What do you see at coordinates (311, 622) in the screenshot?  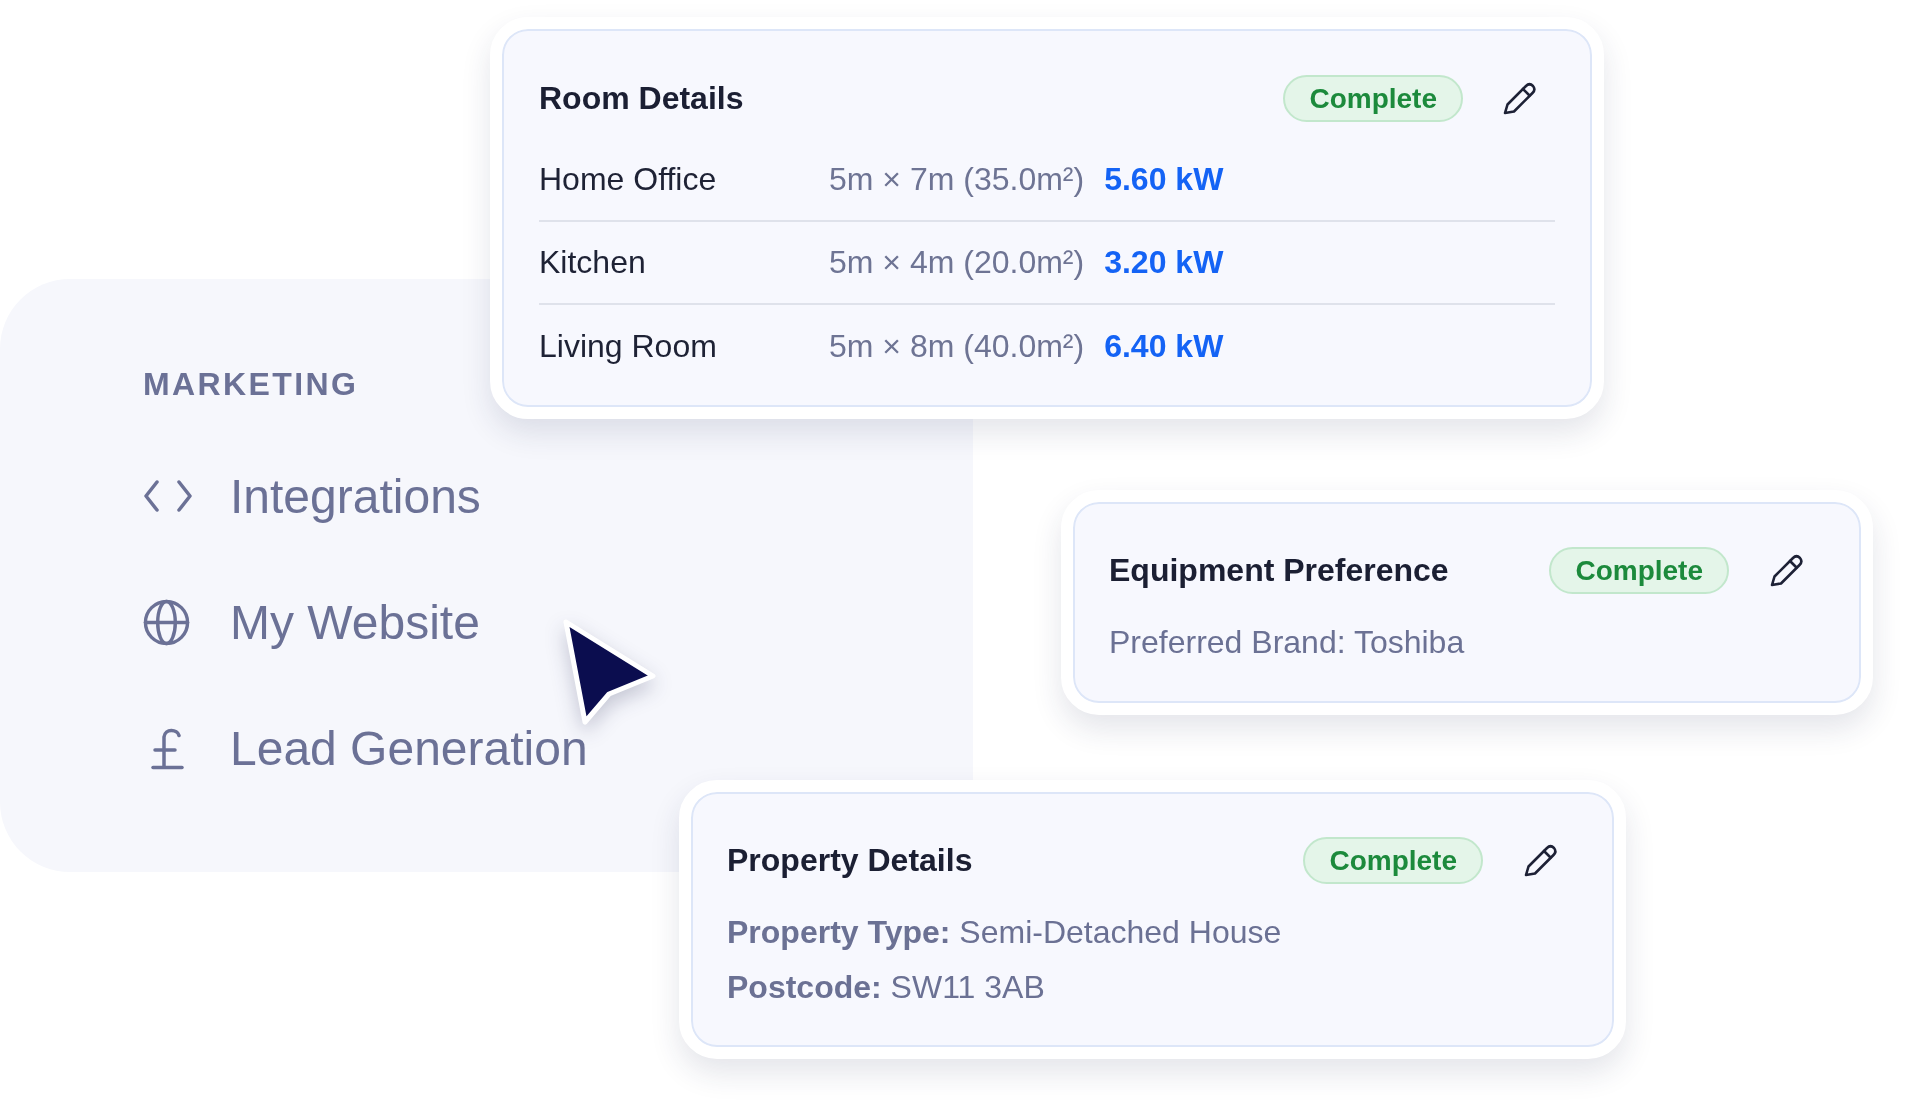 I see `sidebar-item: My Website` at bounding box center [311, 622].